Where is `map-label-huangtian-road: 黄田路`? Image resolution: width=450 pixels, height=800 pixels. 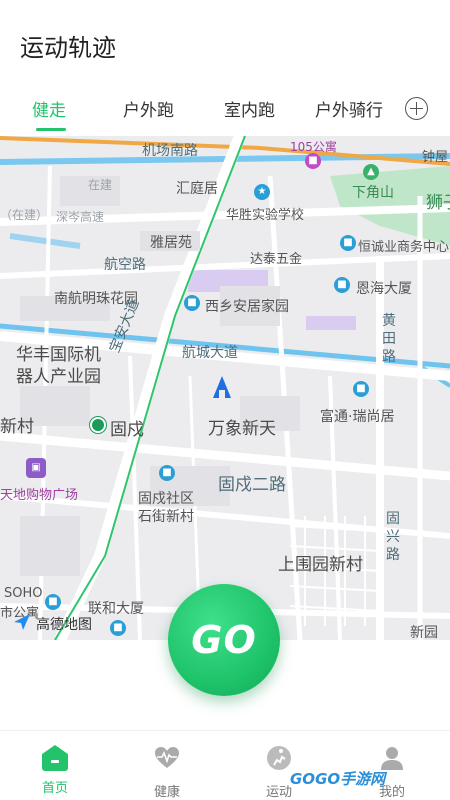 map-label-huangtian-road: 黄田路 is located at coordinates (389, 339).